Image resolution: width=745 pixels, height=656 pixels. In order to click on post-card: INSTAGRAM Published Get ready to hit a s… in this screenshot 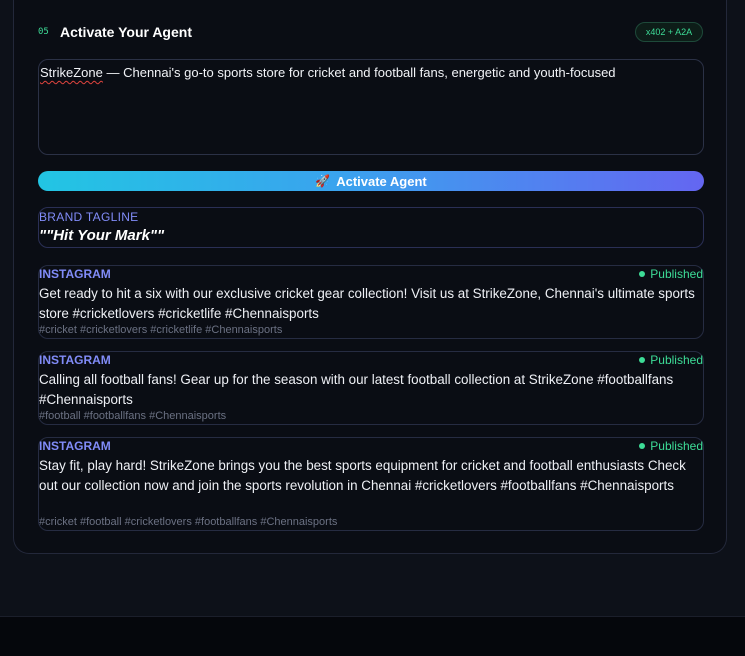, I will do `click(371, 302)`.